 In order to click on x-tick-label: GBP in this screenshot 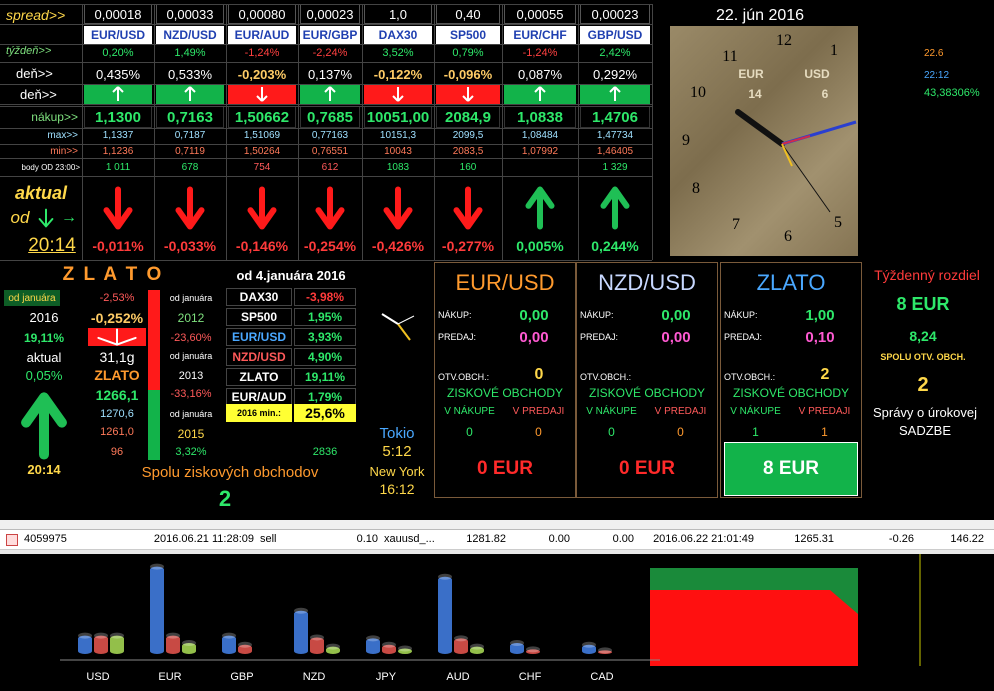, I will do `click(241, 677)`.